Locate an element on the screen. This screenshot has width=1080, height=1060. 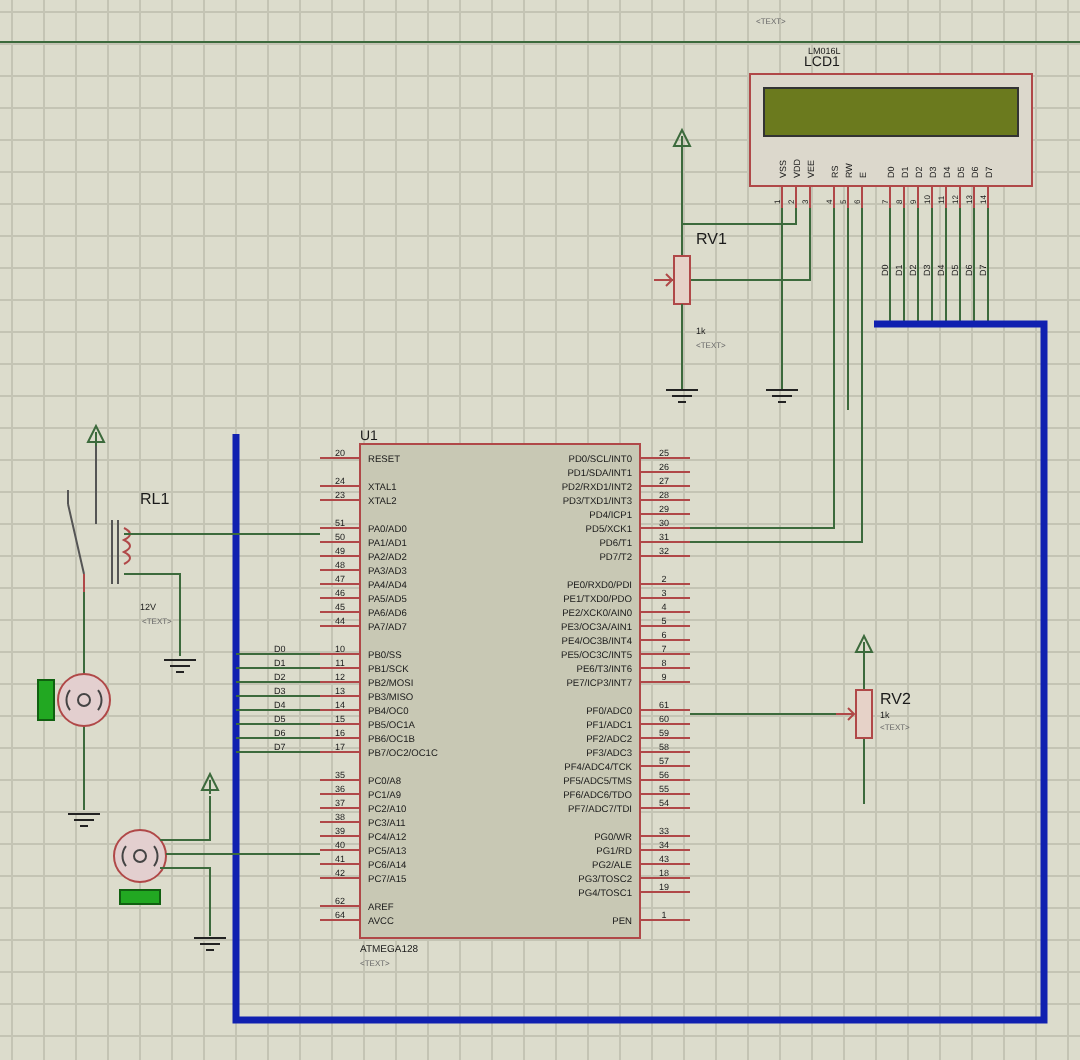
component-reference: RV2 is located at coordinates (895, 699).